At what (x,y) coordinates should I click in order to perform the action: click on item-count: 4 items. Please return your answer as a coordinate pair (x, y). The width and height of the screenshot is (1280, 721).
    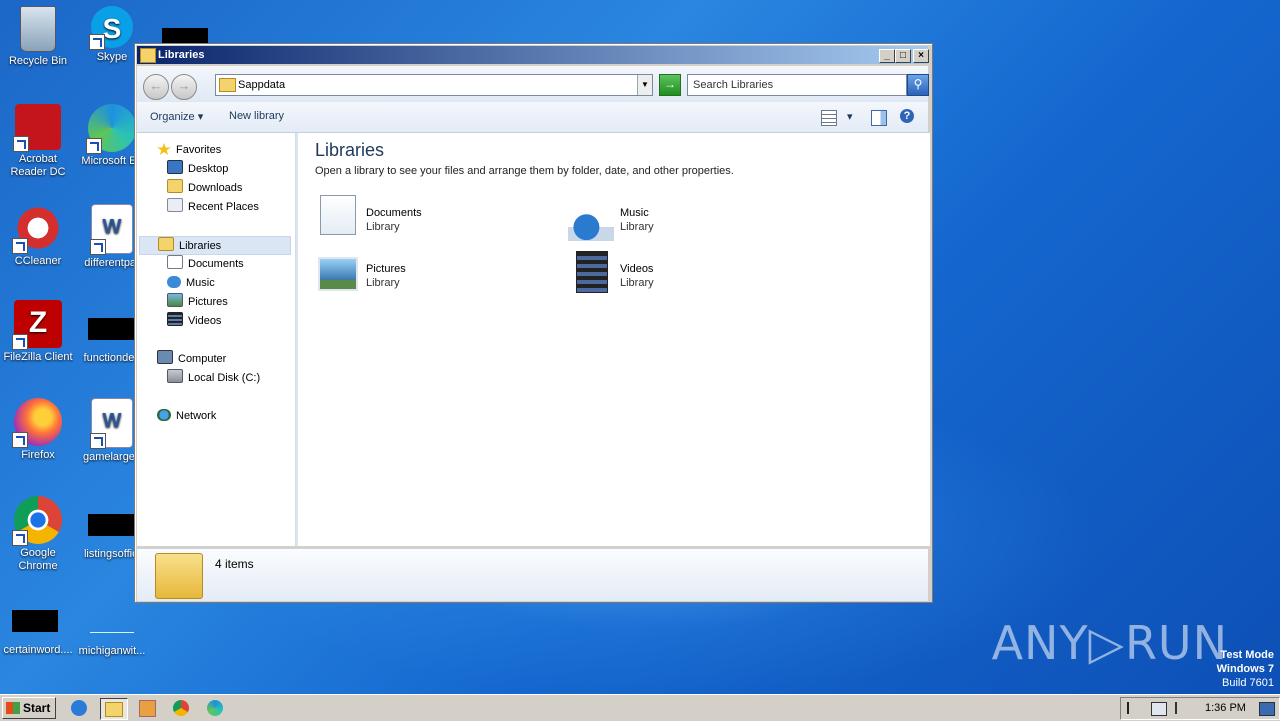
    Looking at the image, I should click on (234, 564).